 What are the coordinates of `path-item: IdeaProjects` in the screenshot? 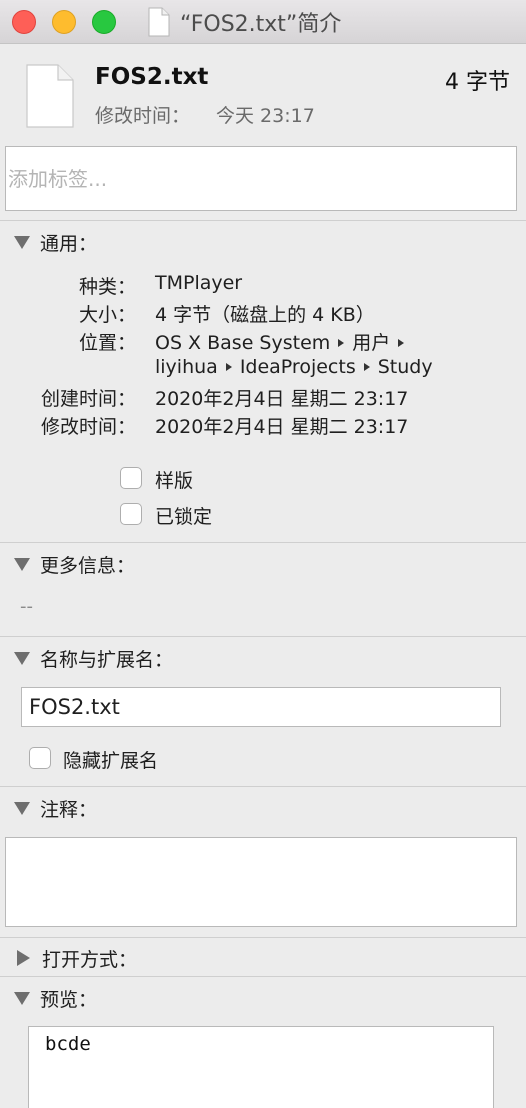 It's located at (298, 367).